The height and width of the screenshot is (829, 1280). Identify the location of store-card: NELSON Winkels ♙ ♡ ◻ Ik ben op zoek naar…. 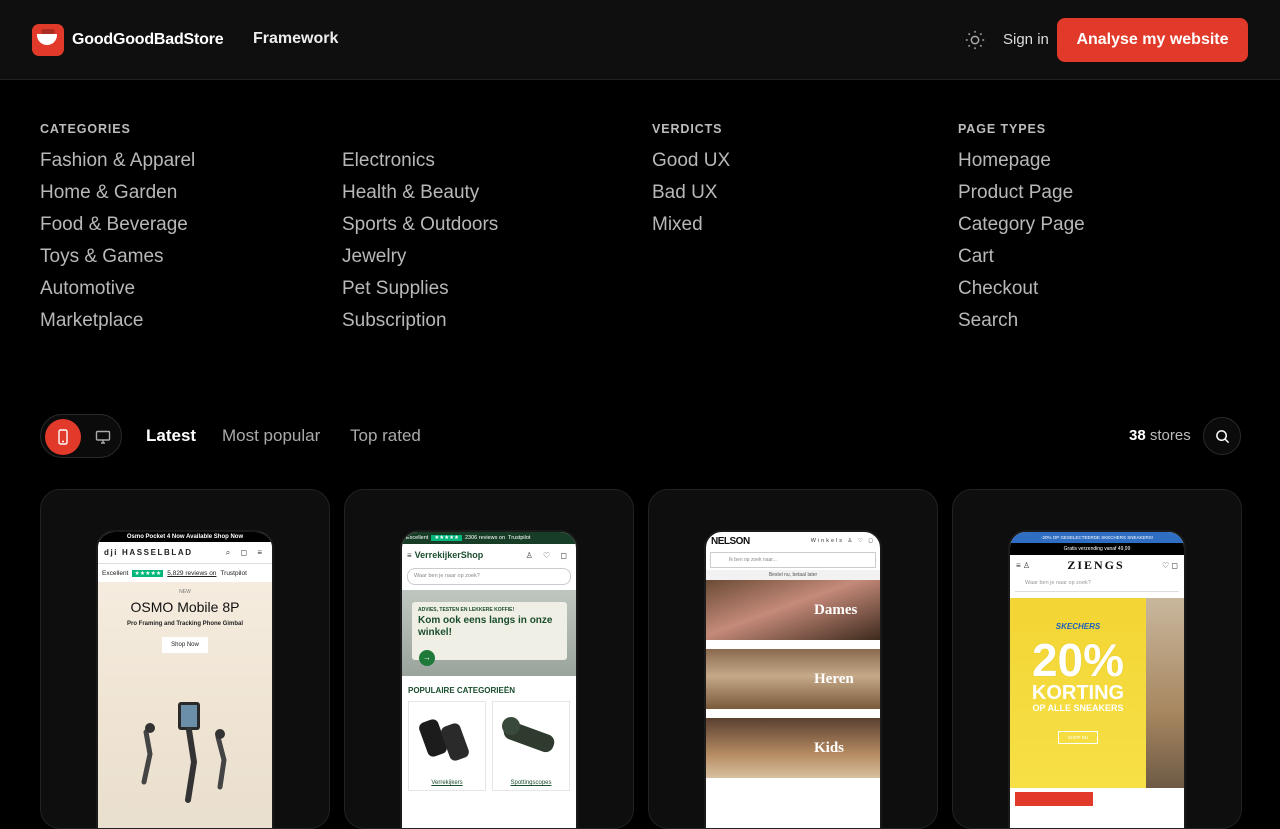
(793, 659).